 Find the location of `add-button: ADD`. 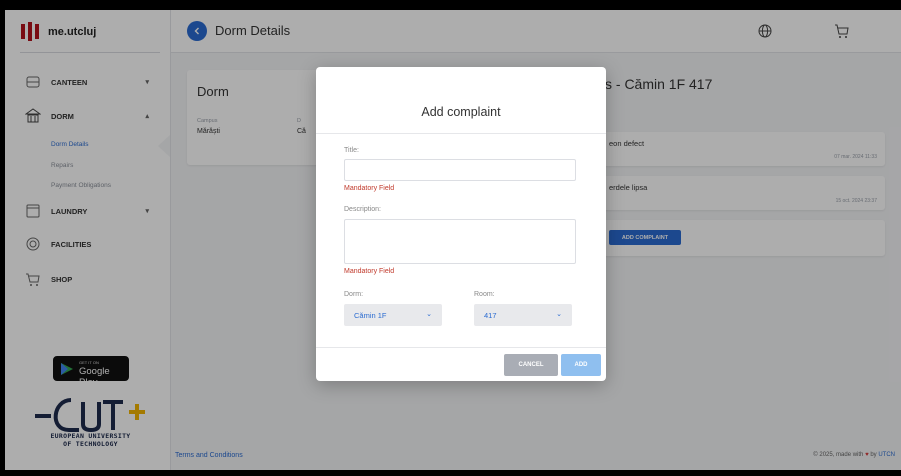

add-button: ADD is located at coordinates (581, 365).